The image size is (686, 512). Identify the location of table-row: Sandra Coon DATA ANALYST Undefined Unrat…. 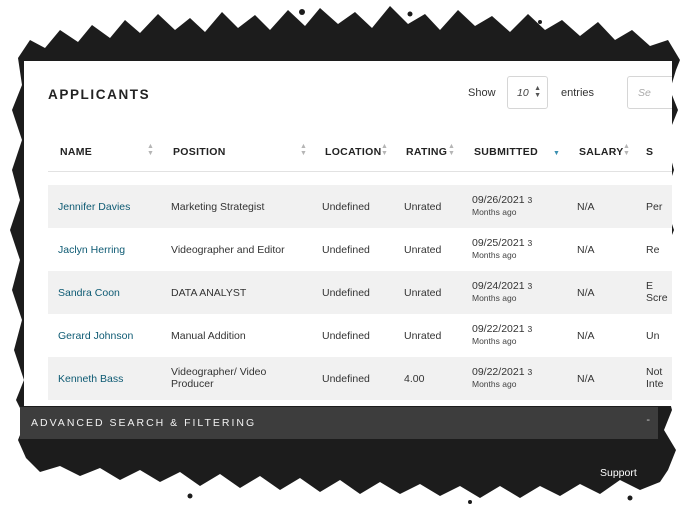
(360, 292).